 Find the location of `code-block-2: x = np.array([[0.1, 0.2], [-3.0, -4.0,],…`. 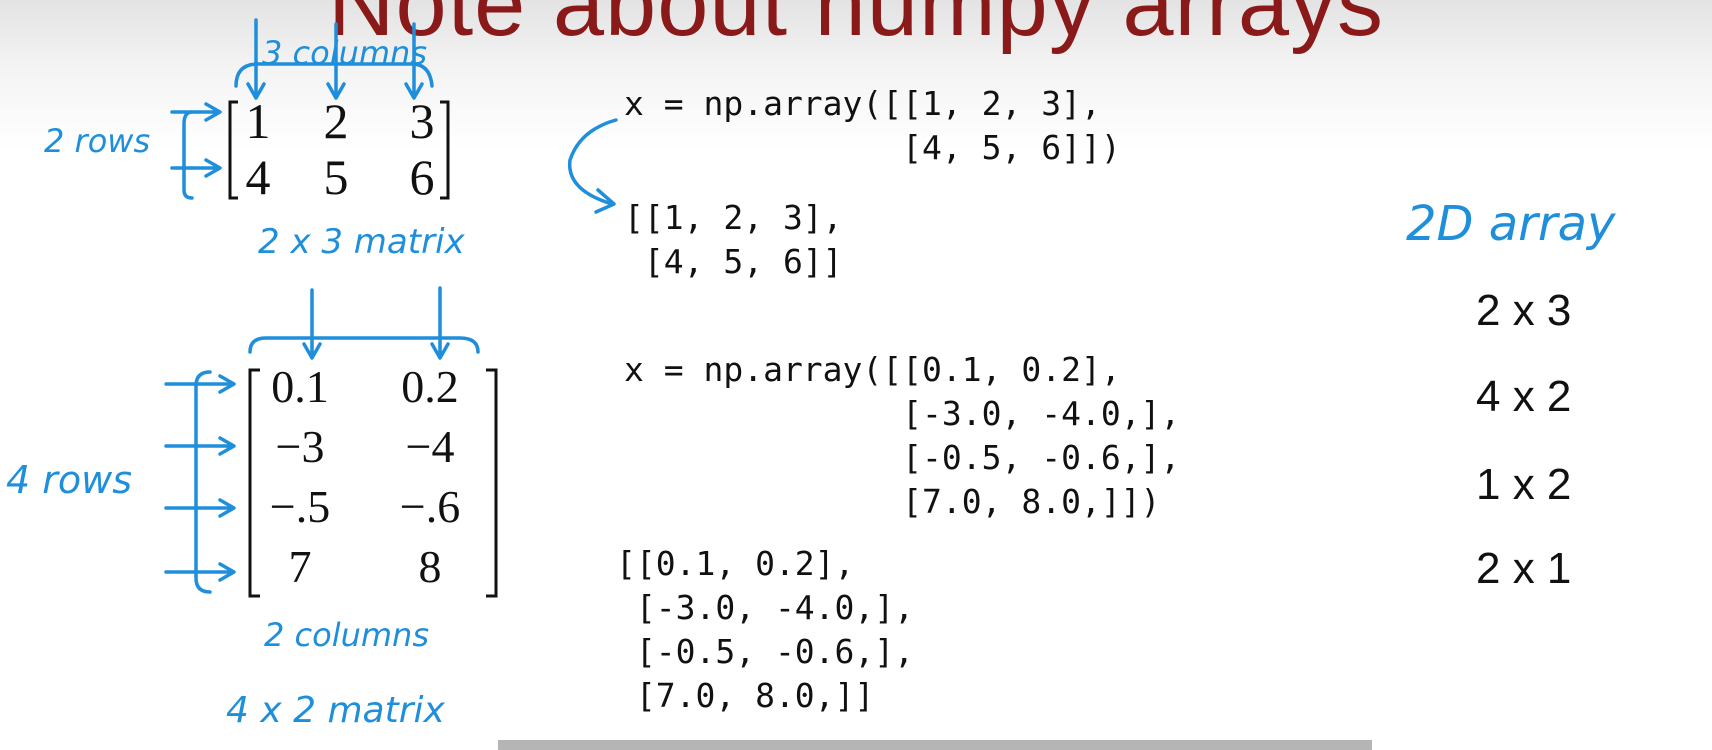

code-block-2: x = np.array([[0.1, 0.2], [-3.0, -4.0,],… is located at coordinates (902, 435).